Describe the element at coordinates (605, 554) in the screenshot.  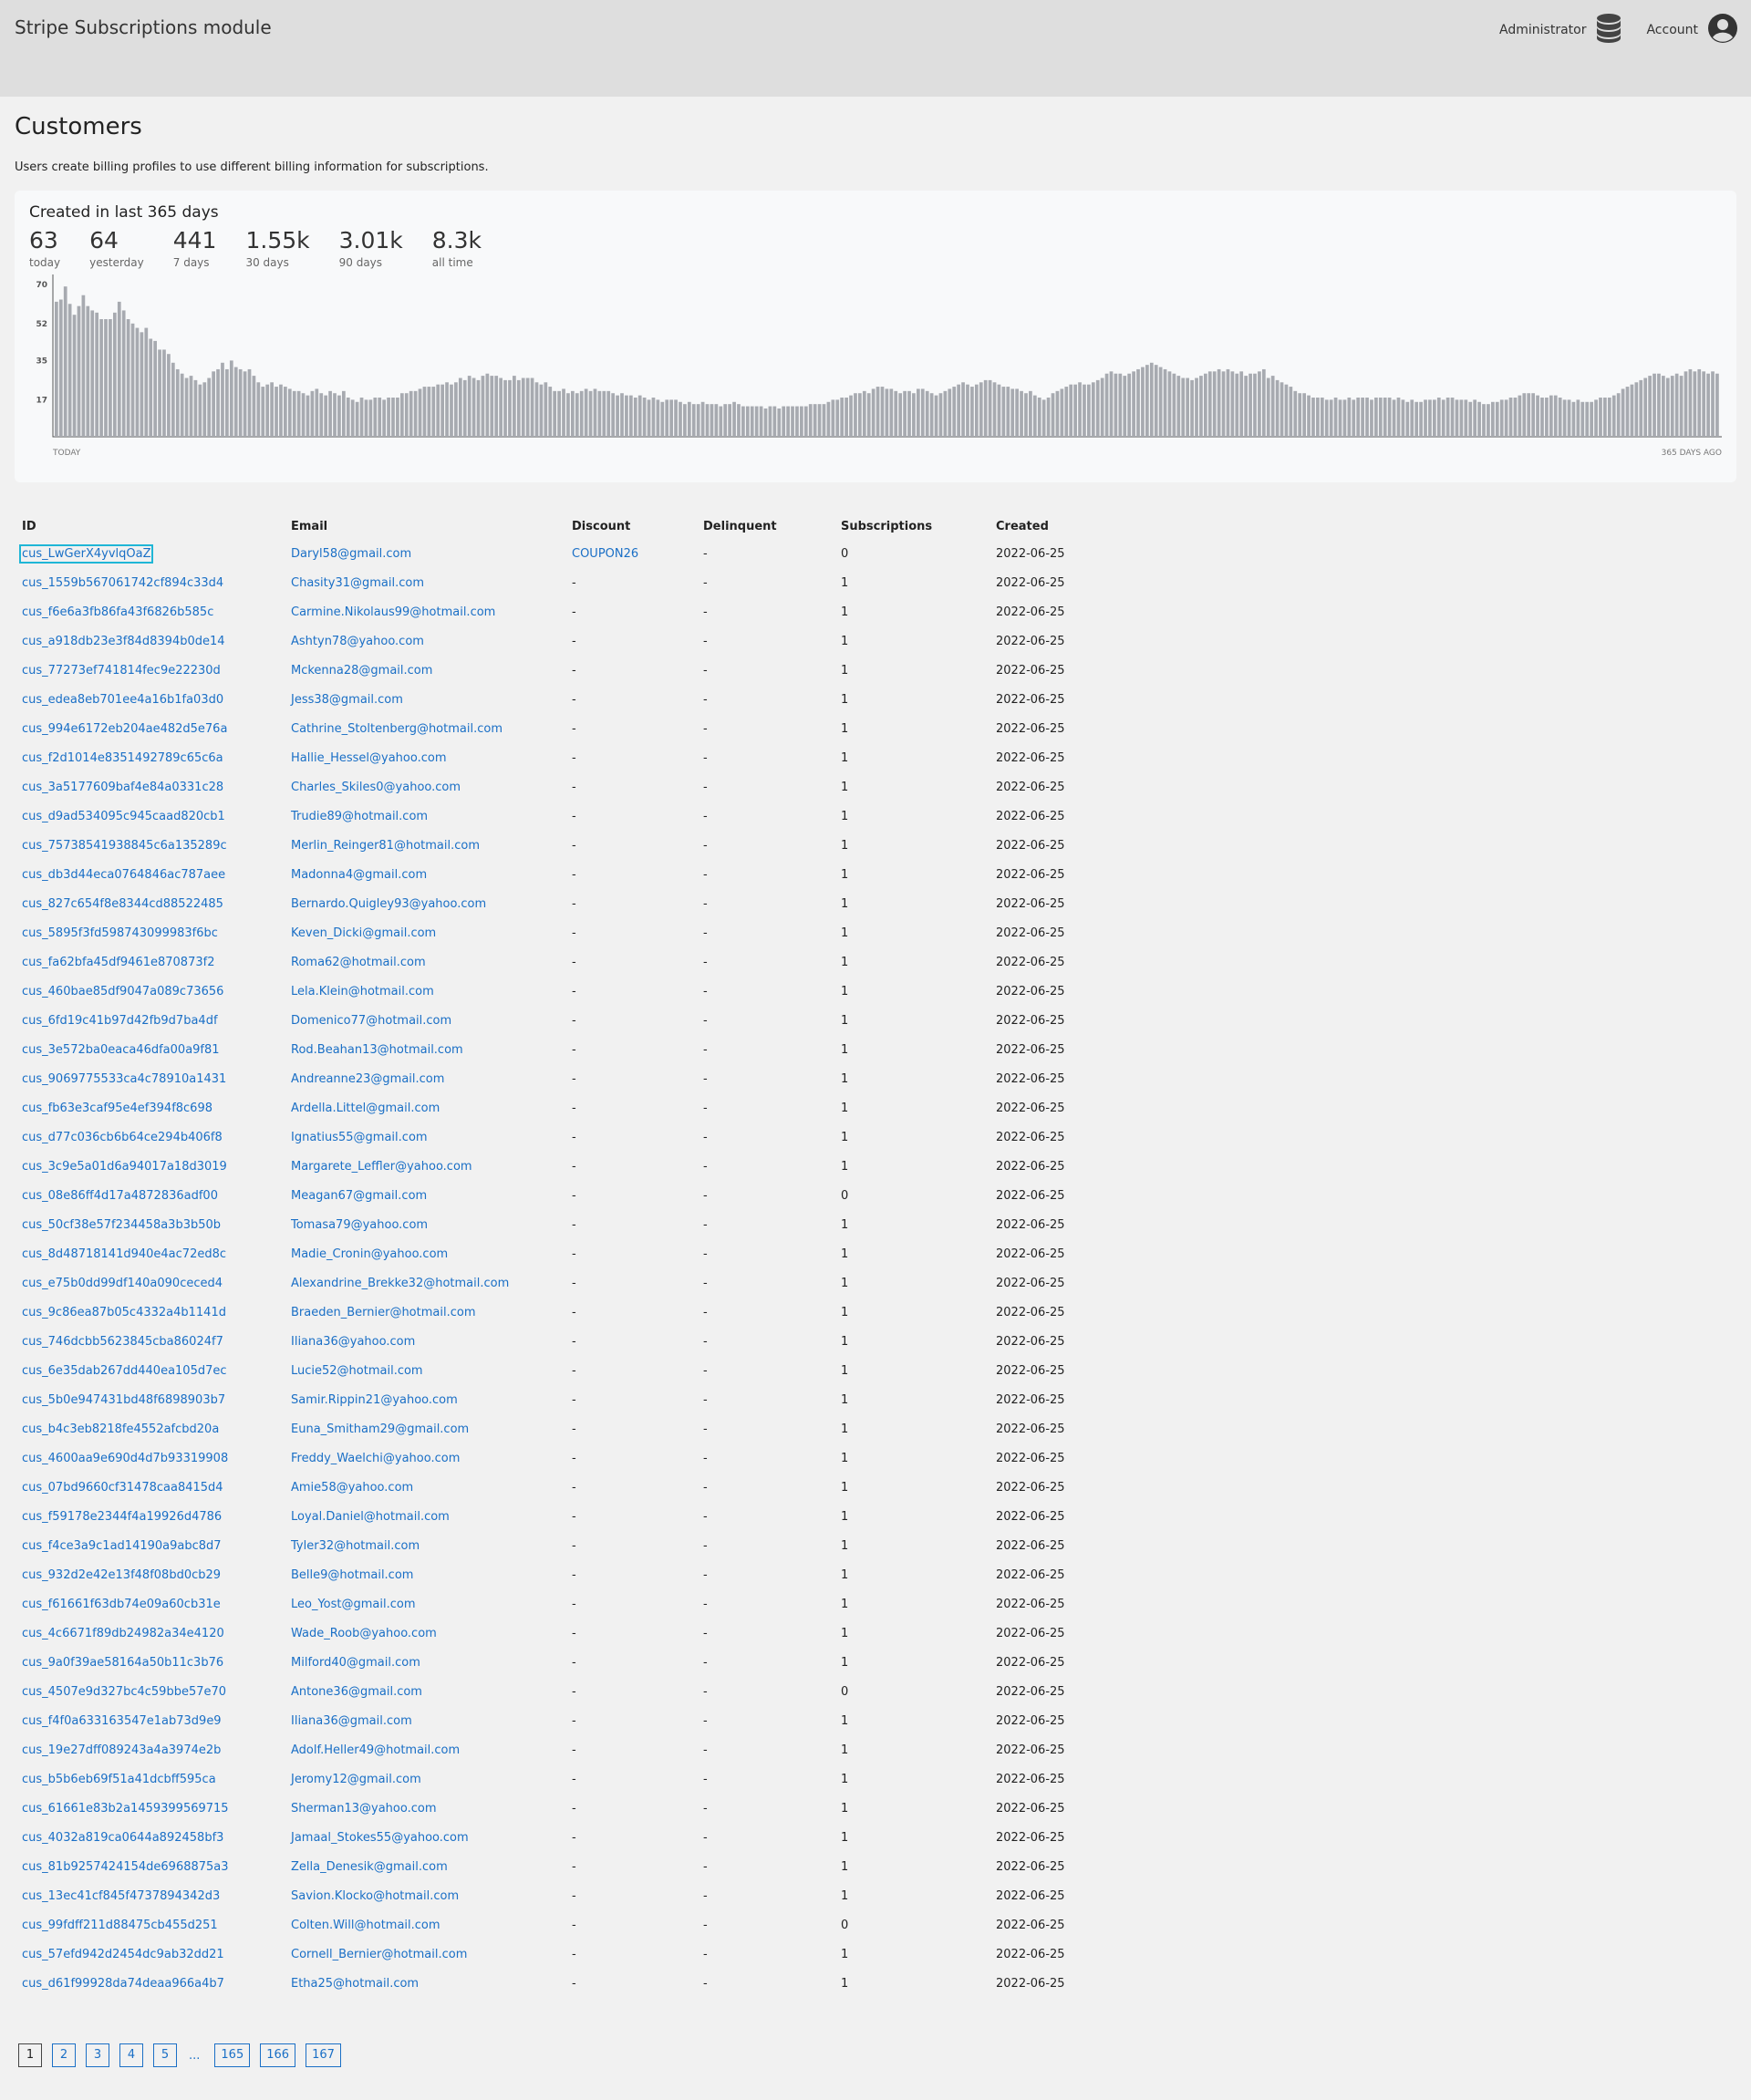
I see `discount-link: COUPON26` at that location.